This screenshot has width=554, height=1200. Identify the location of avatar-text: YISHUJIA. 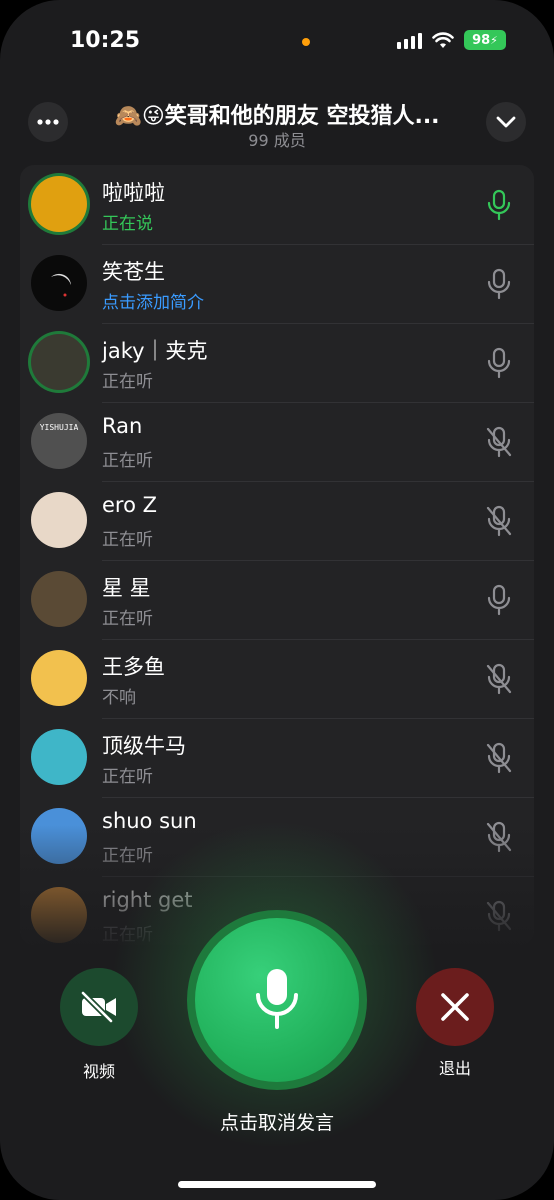
(59, 427).